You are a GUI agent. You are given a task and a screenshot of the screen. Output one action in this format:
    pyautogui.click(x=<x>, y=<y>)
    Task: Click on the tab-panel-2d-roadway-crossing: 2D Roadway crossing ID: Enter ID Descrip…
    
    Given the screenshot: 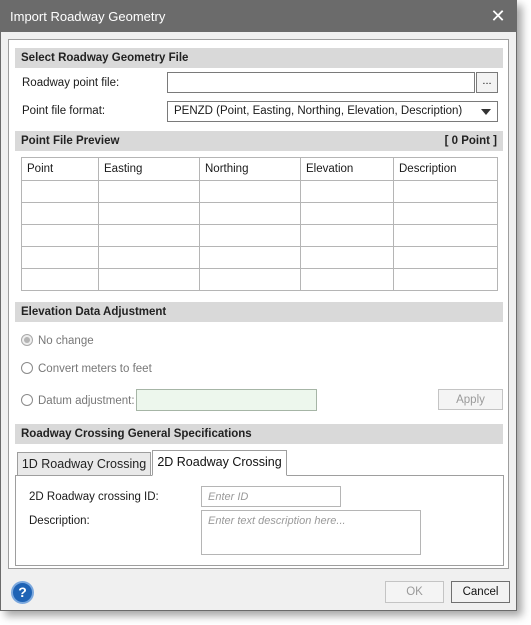 What is the action you would take?
    pyautogui.click(x=259, y=520)
    